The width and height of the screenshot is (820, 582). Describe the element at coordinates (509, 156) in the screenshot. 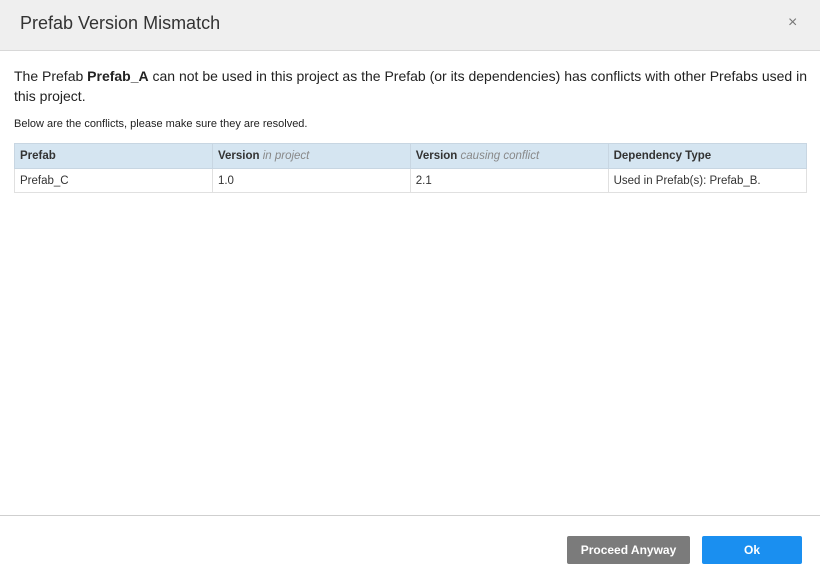

I see `header-version-causing-conflict: Version causing conflict` at that location.